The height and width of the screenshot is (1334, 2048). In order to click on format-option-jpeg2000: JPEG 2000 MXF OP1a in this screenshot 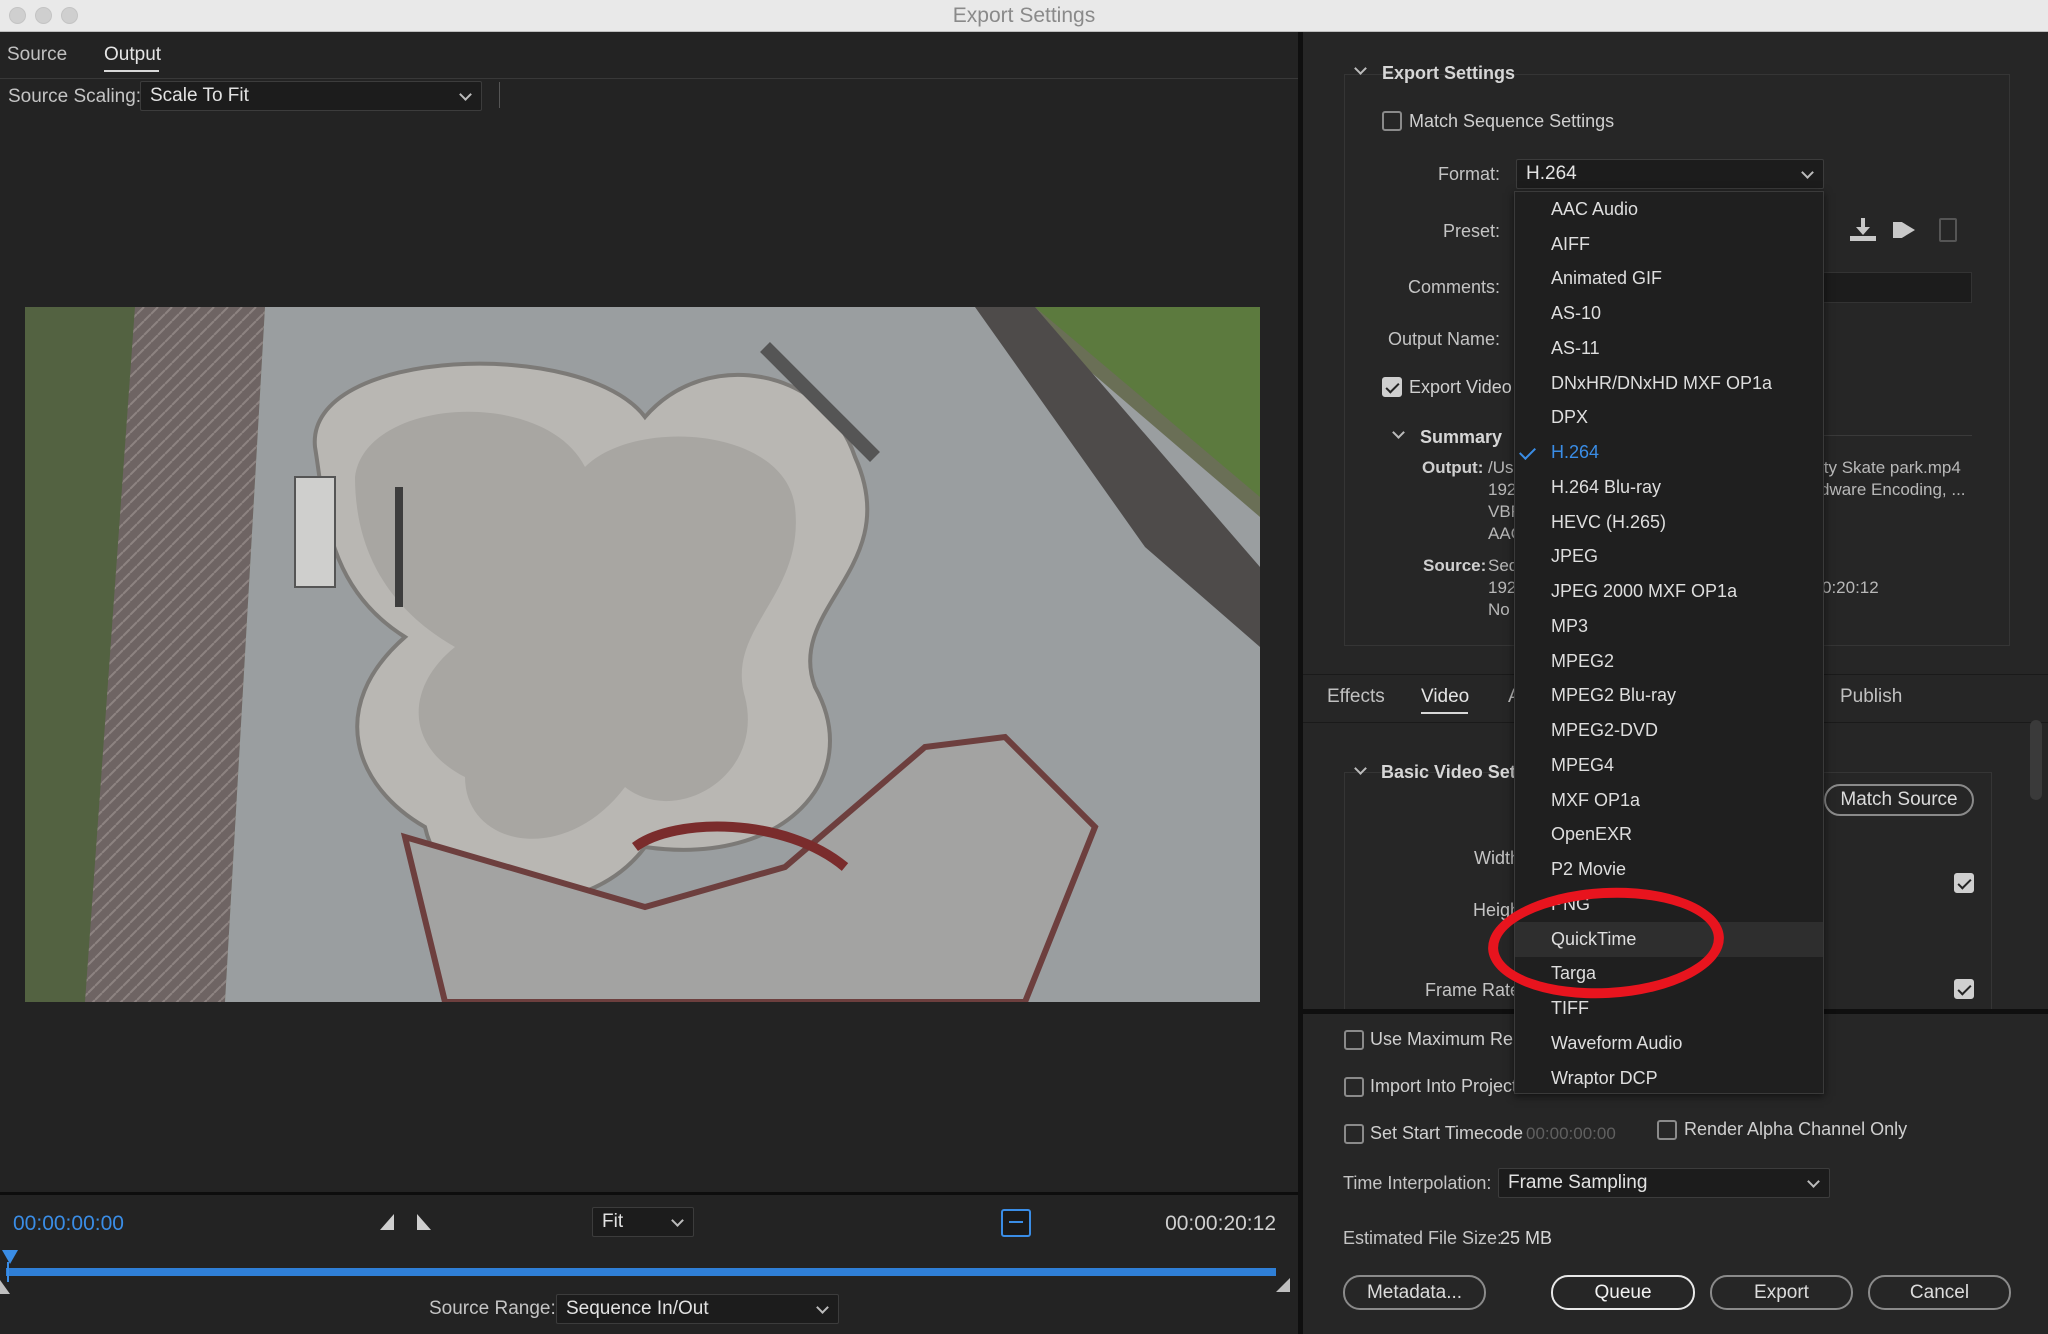, I will do `click(1669, 591)`.